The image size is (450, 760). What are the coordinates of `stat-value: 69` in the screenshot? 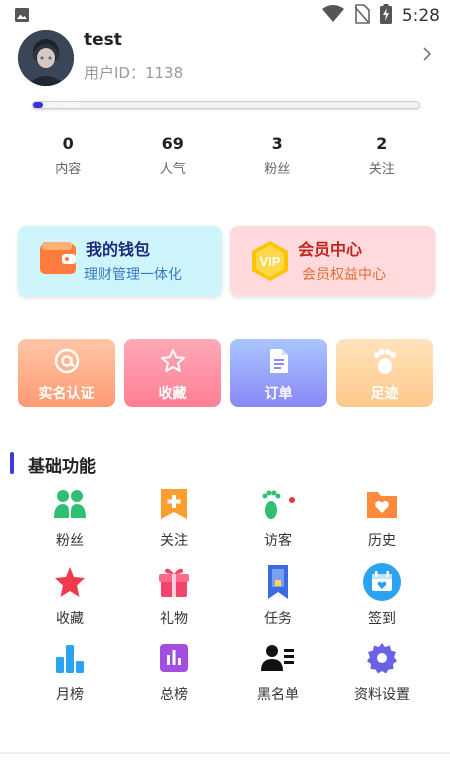 It's located at (172, 143).